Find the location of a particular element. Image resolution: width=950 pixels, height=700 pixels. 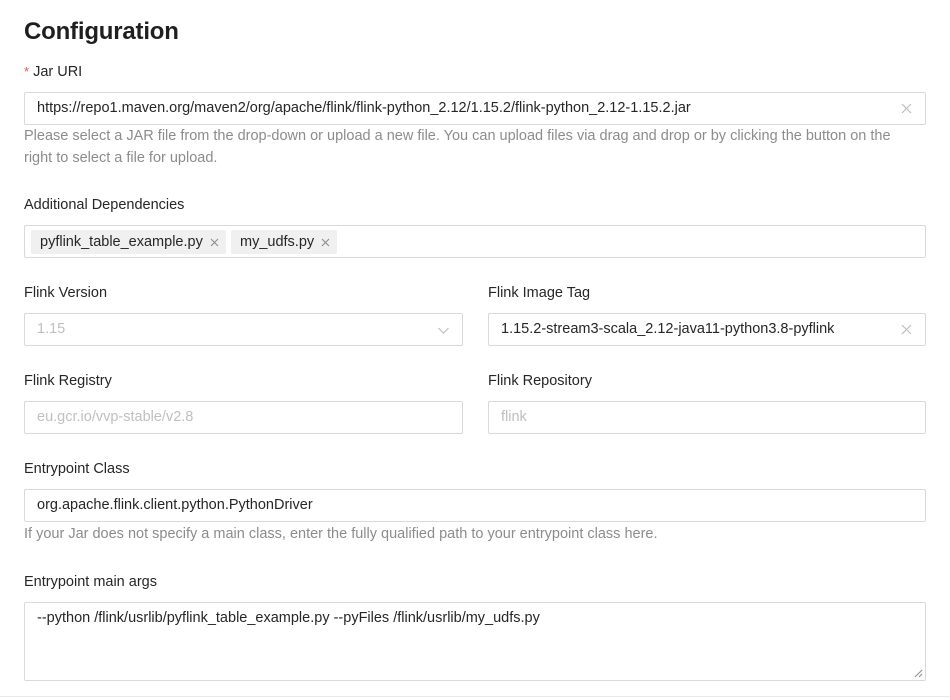

flink-version-select: 1.15 is located at coordinates (243, 329).